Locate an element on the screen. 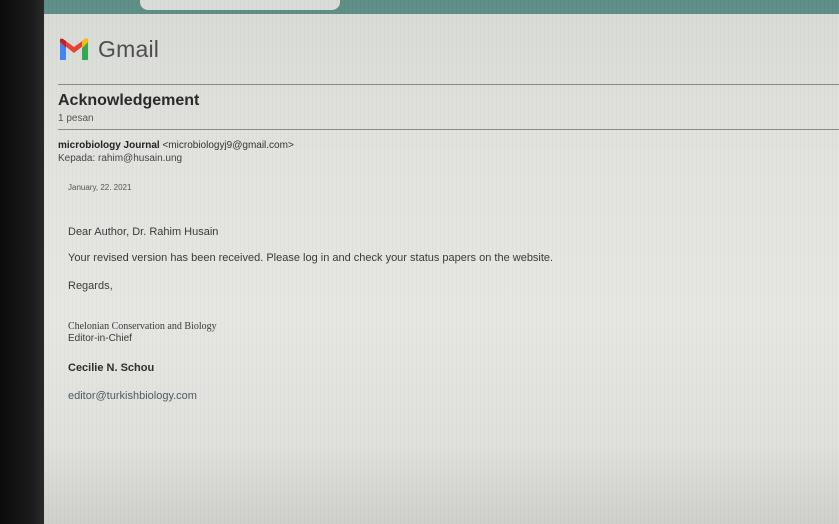  screen-shadow is located at coordinates (441, 484).